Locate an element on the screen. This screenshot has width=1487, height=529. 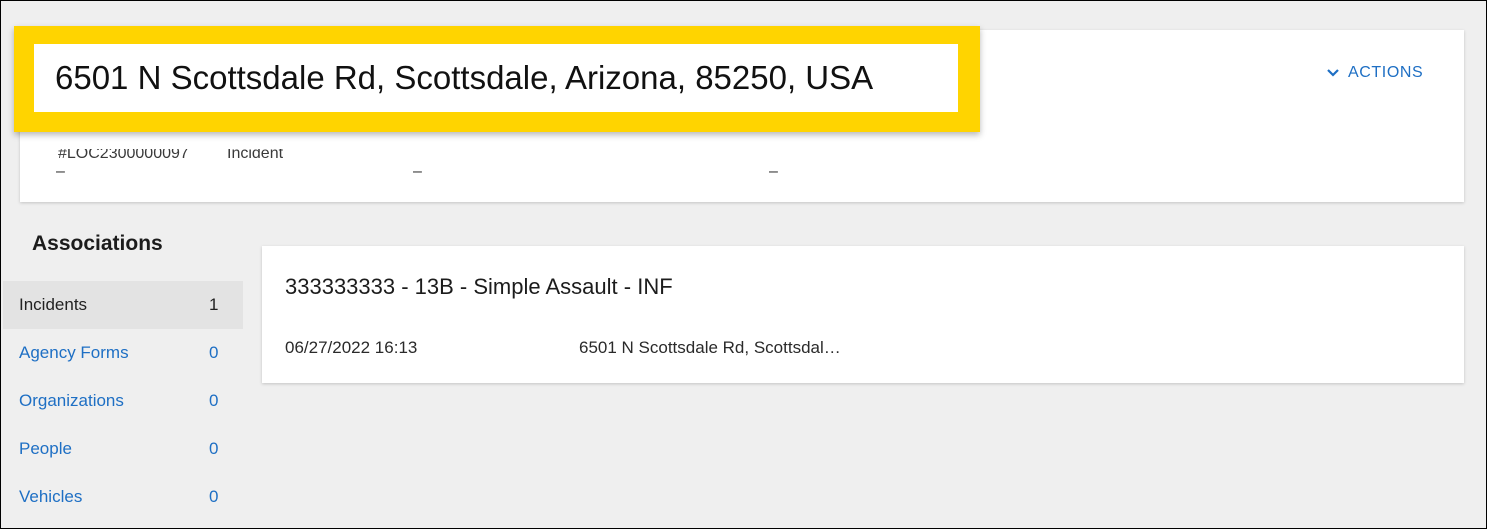
field-value-2: – is located at coordinates (417, 171).